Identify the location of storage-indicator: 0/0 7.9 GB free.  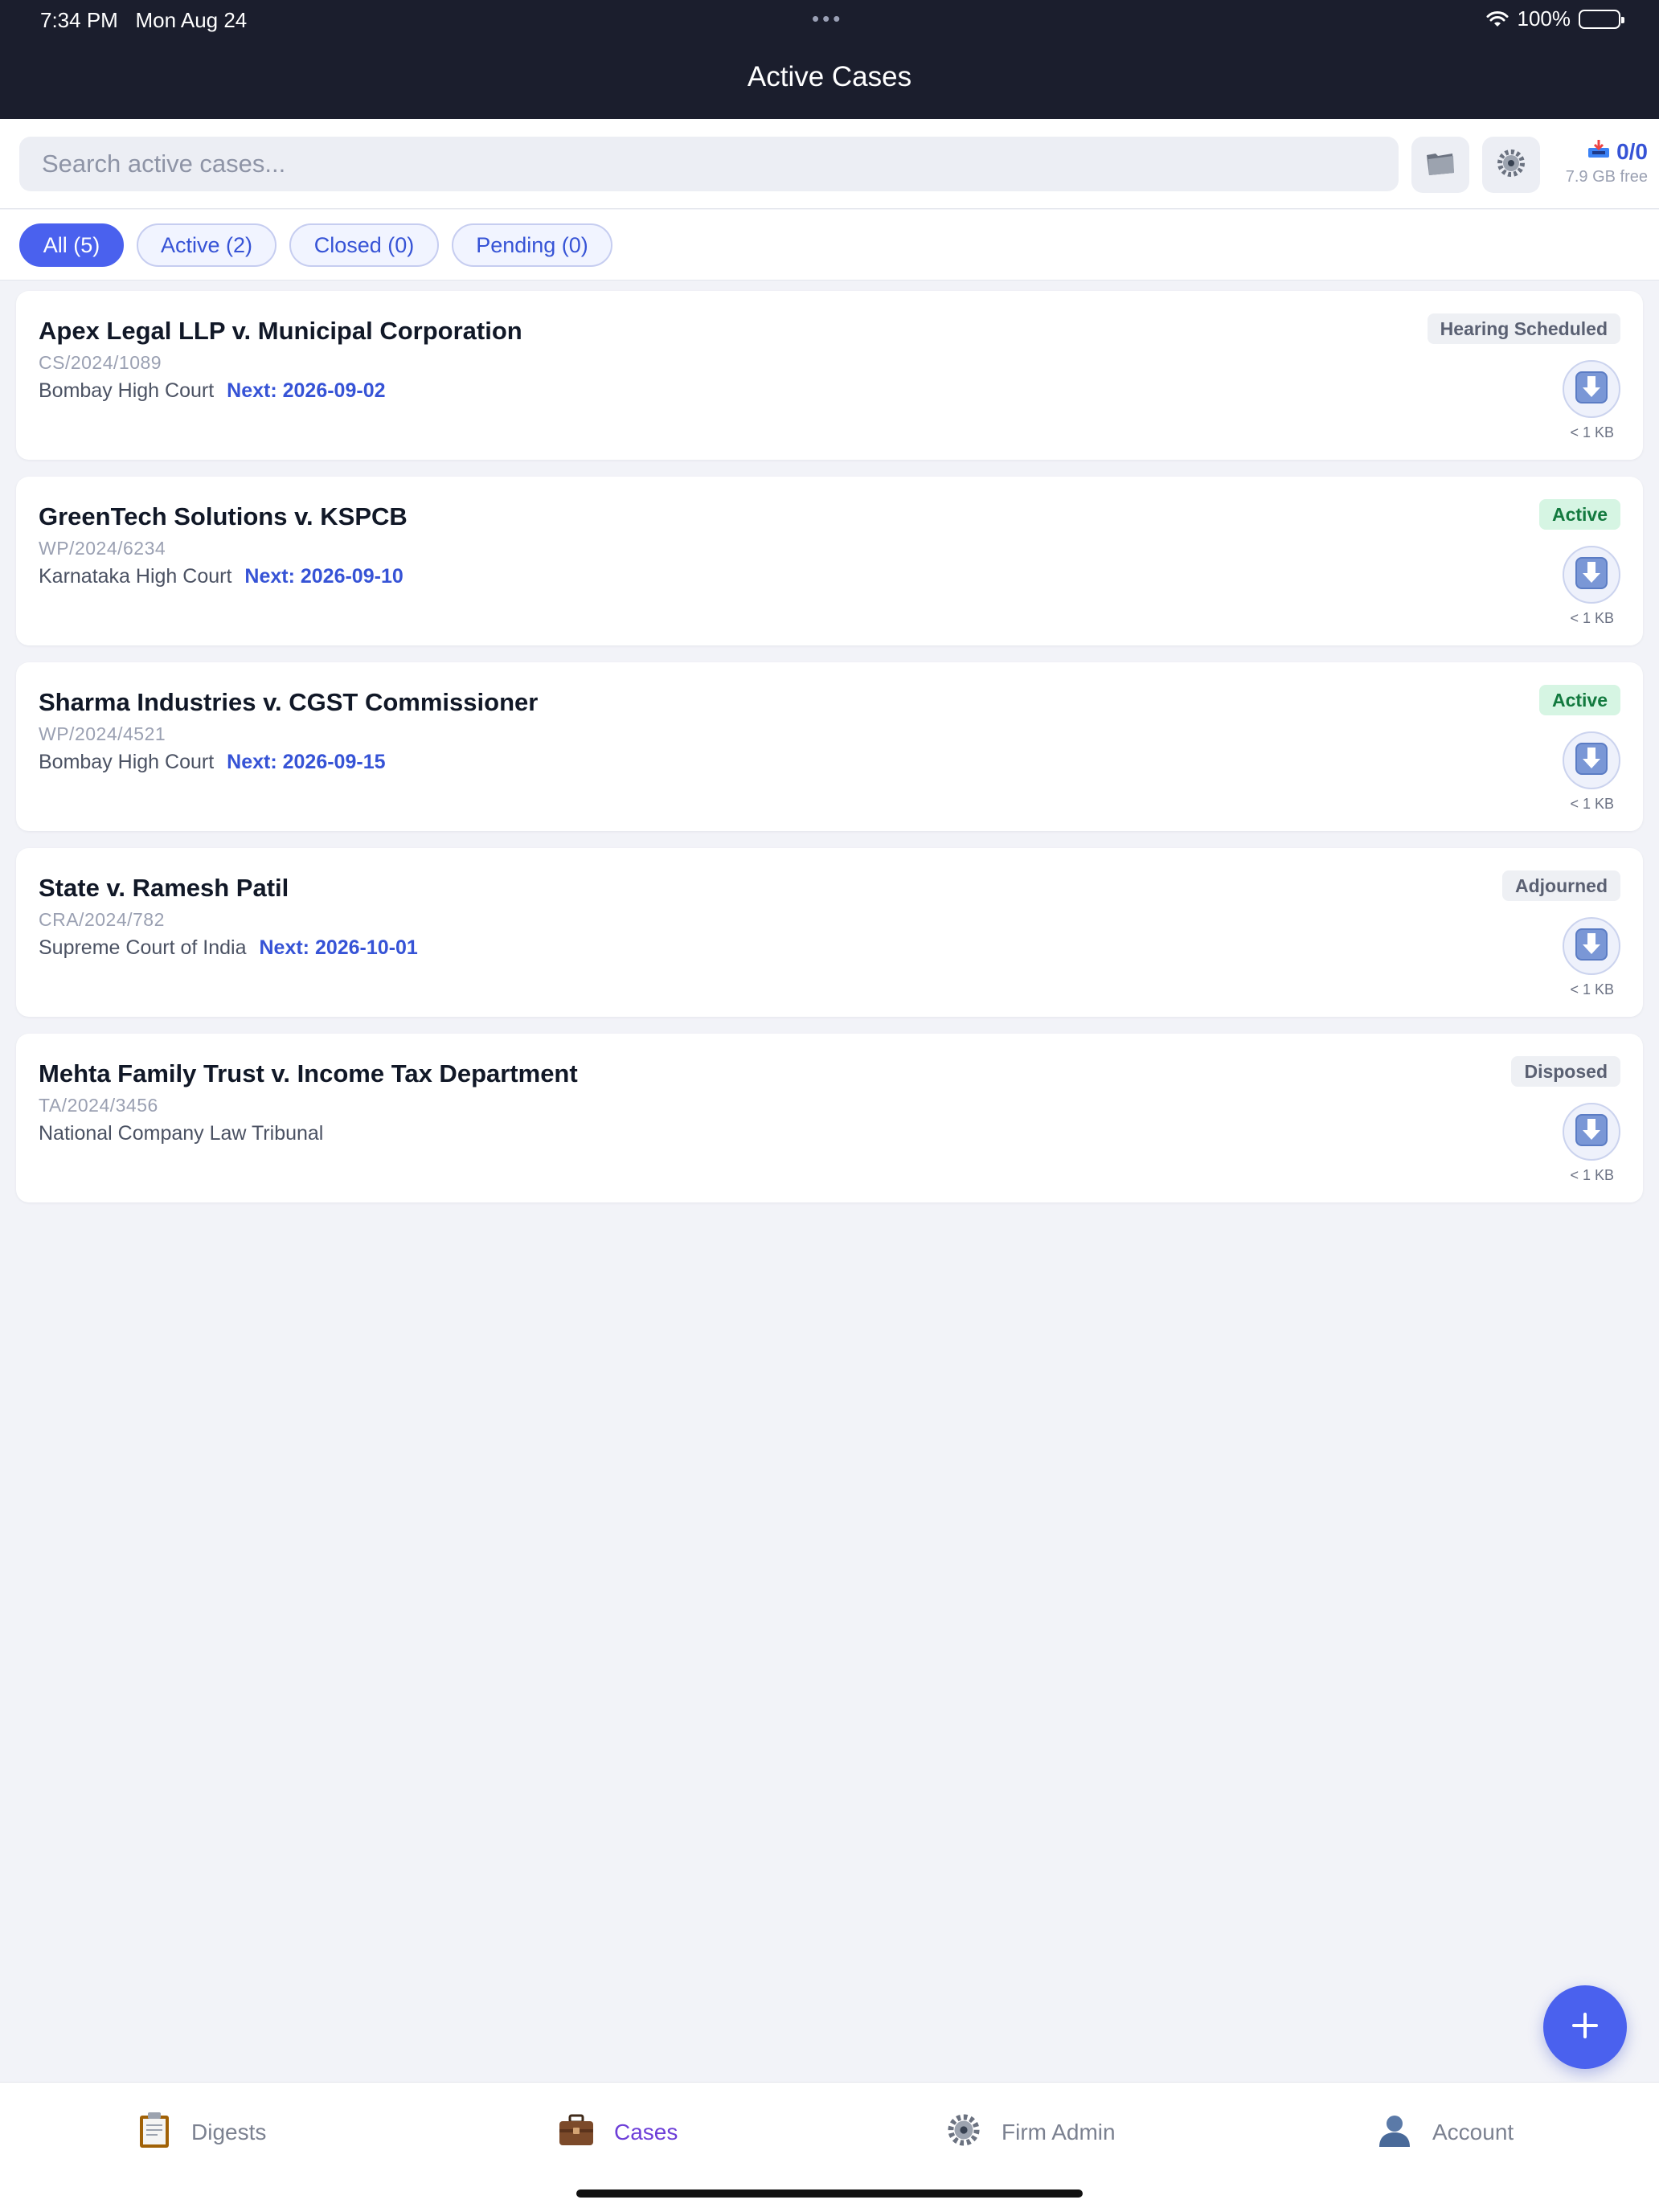
(1599, 162).